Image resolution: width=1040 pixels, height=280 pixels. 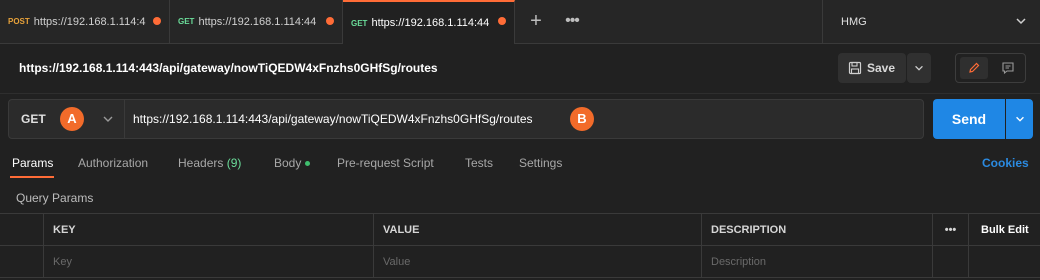 I want to click on more-horizontal-icon: •••, so click(x=572, y=20).